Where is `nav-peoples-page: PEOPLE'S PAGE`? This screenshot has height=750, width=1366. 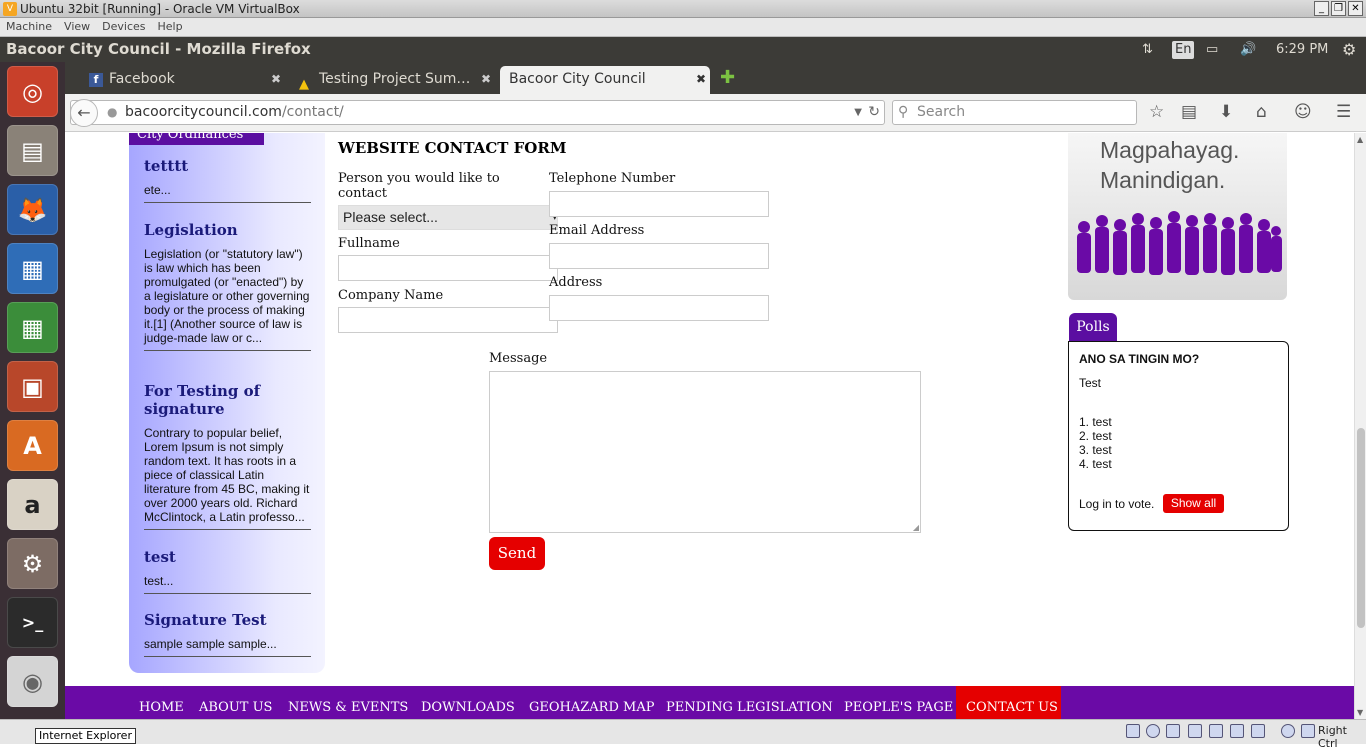 nav-peoples-page: PEOPLE'S PAGE is located at coordinates (898, 702).